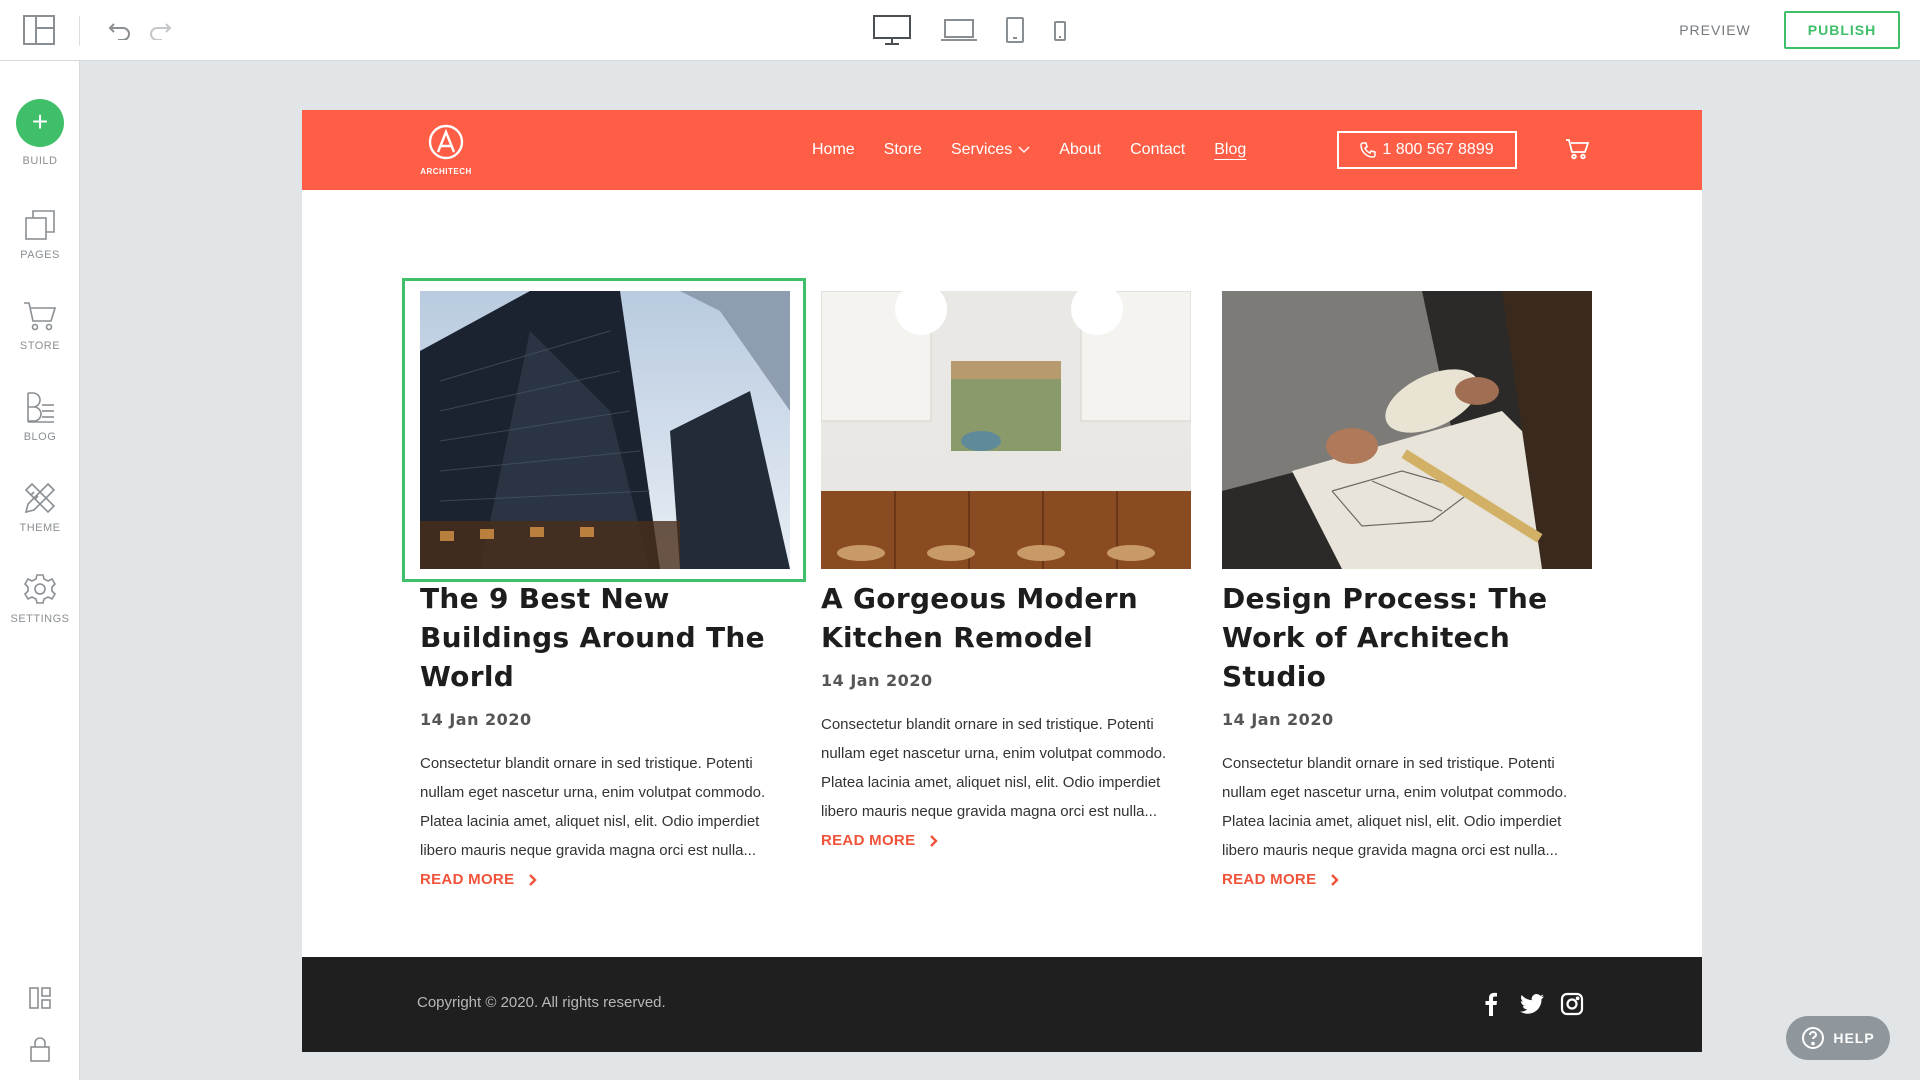  I want to click on sidebar-item-theme: THEME, so click(40, 506).